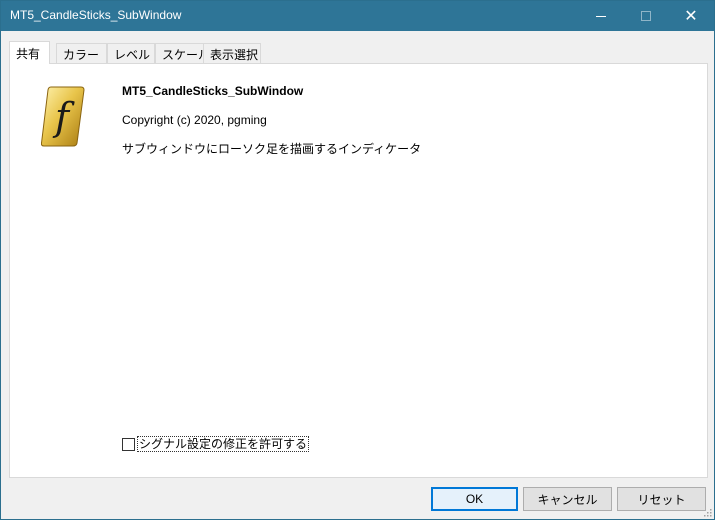 The width and height of the screenshot is (715, 520). I want to click on tab-label: 表示選択, so click(234, 55).